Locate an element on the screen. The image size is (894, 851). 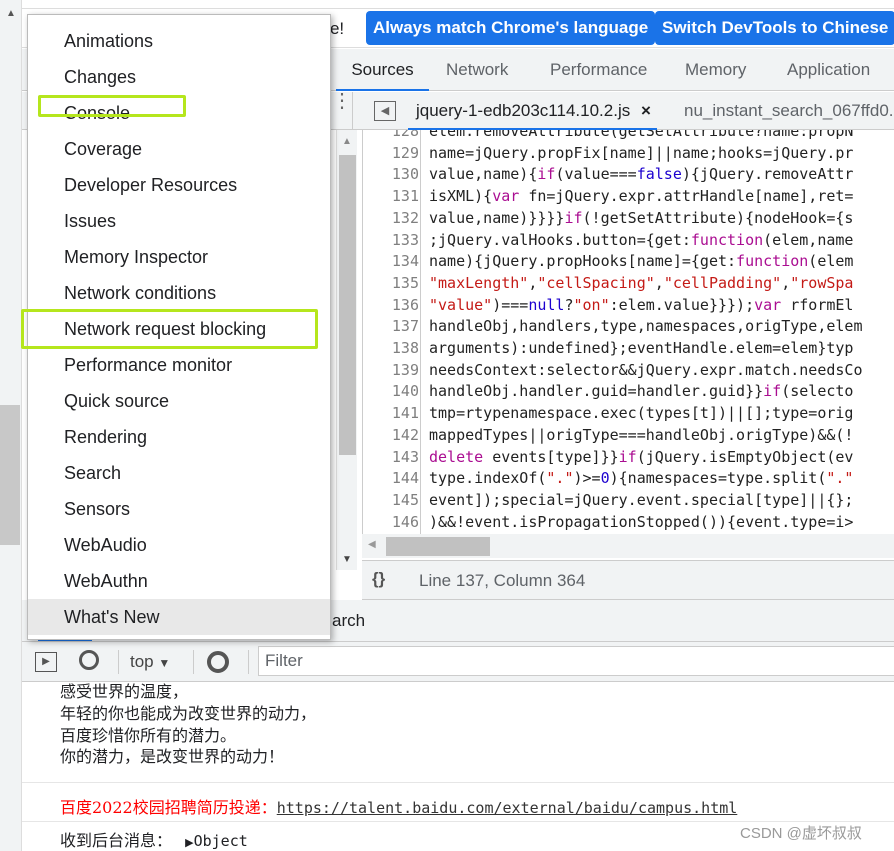
scroll-down-icon: ▼ is located at coordinates (347, 559).